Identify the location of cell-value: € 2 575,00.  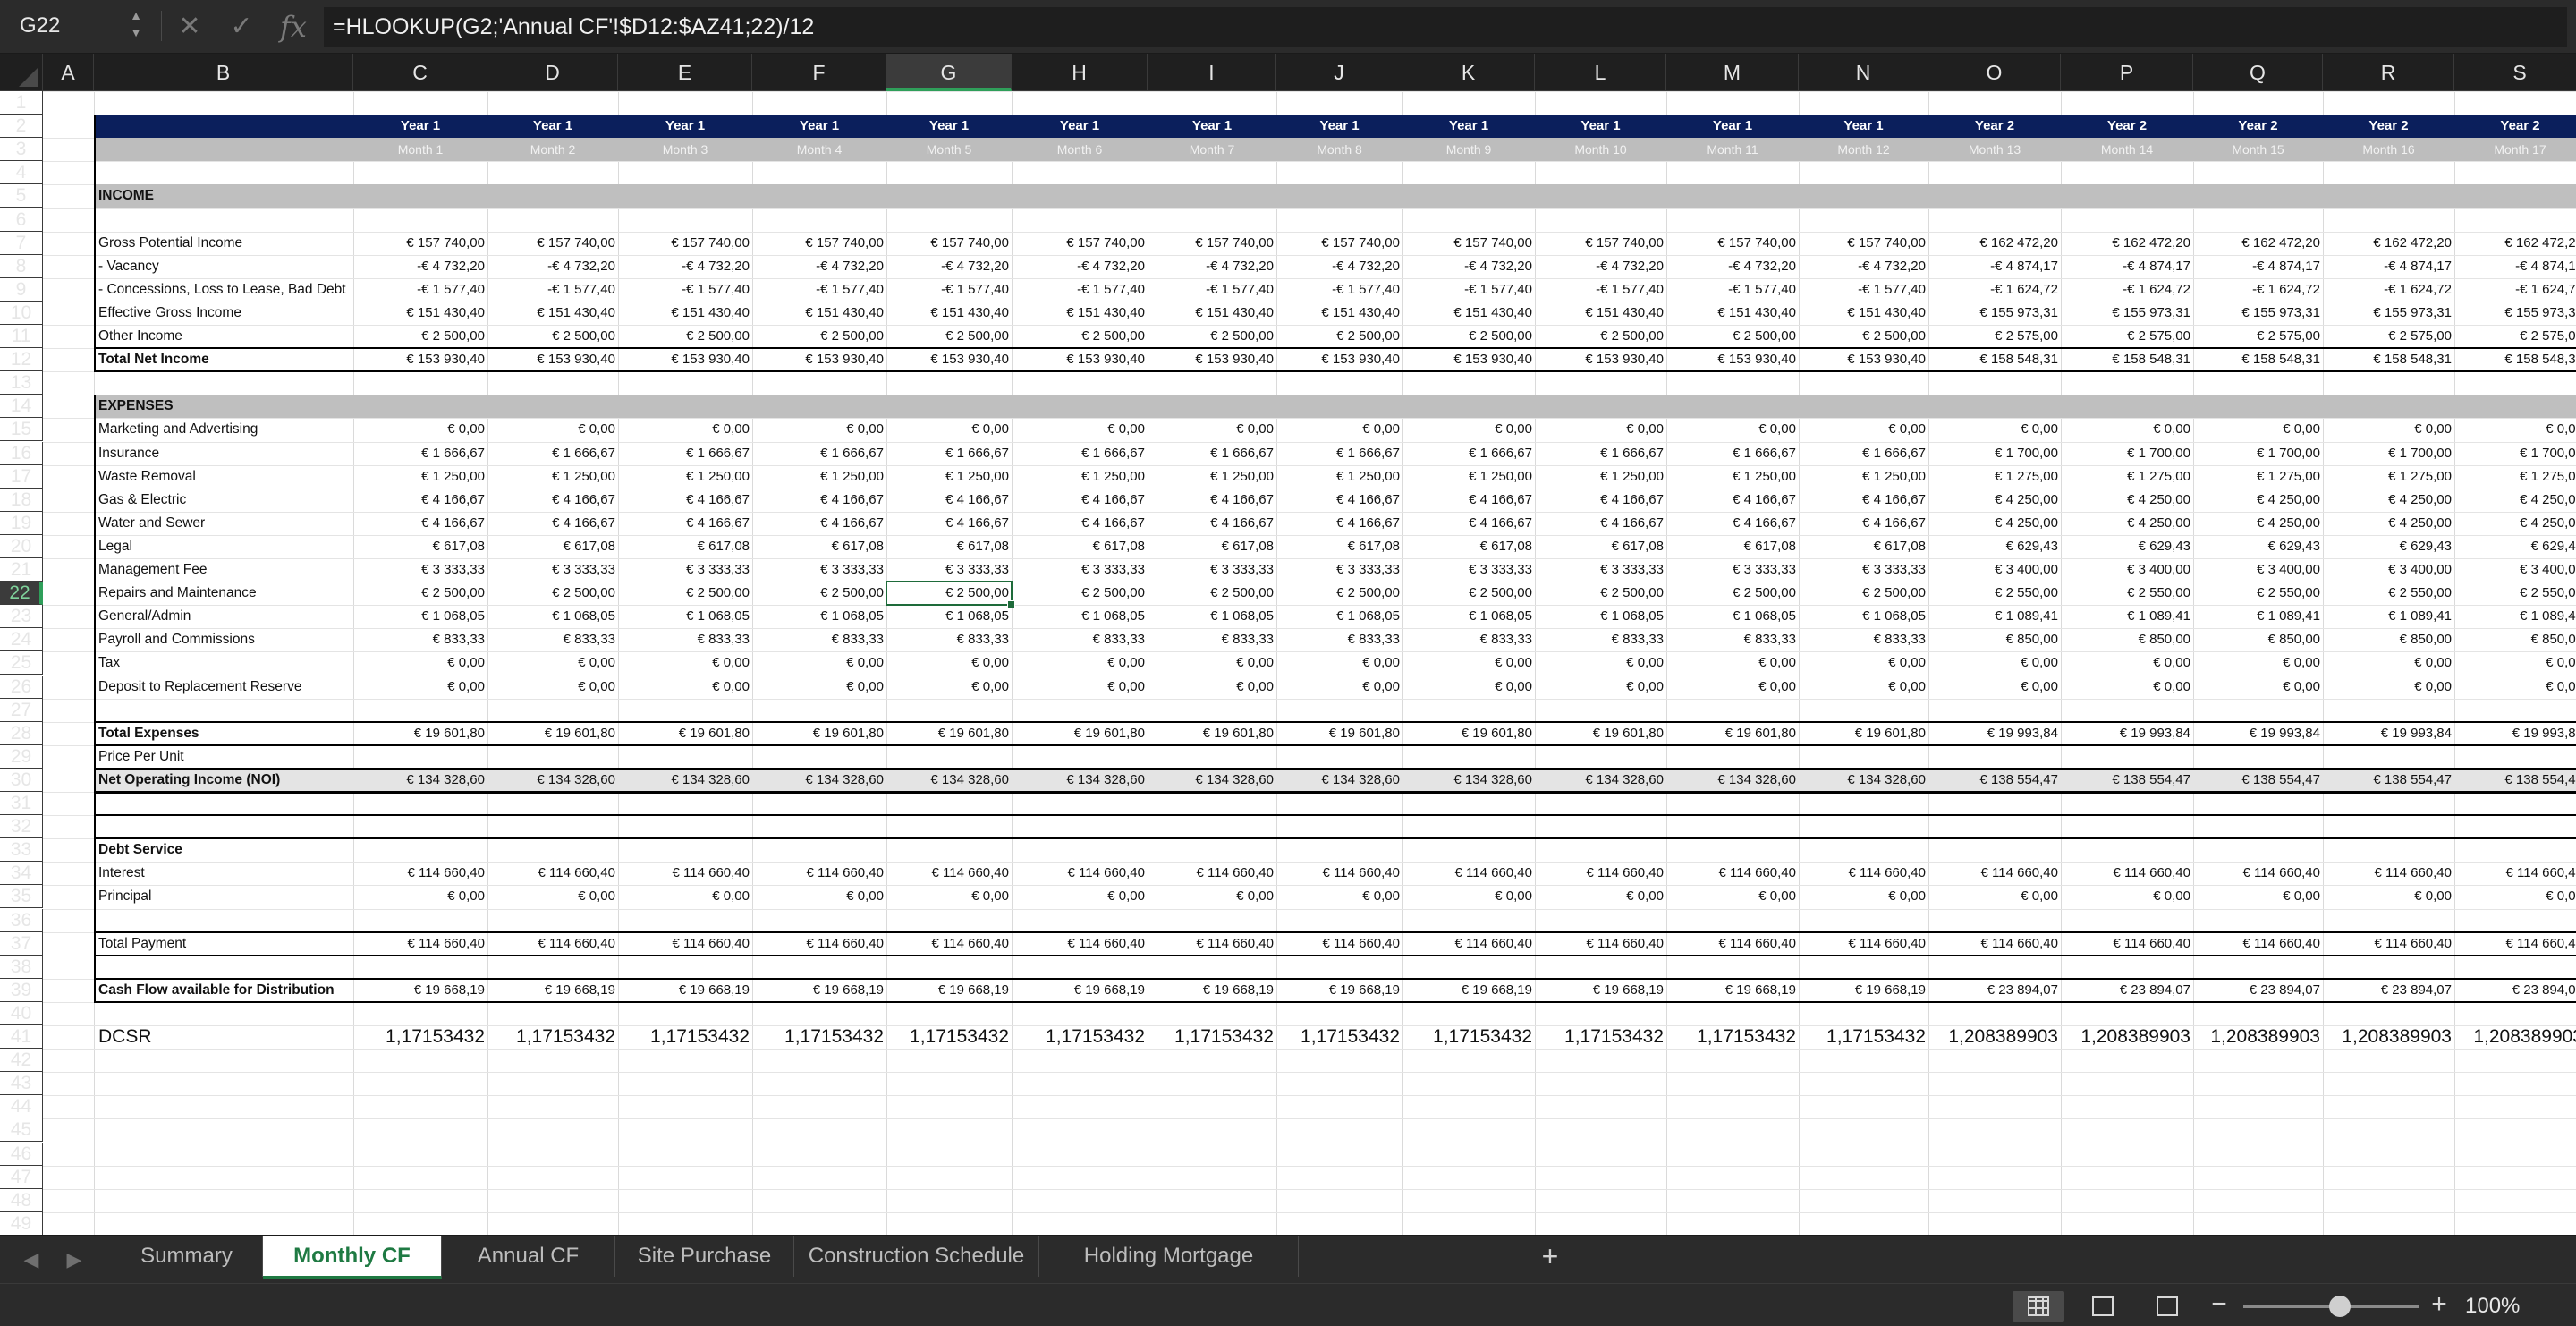
(2258, 337).